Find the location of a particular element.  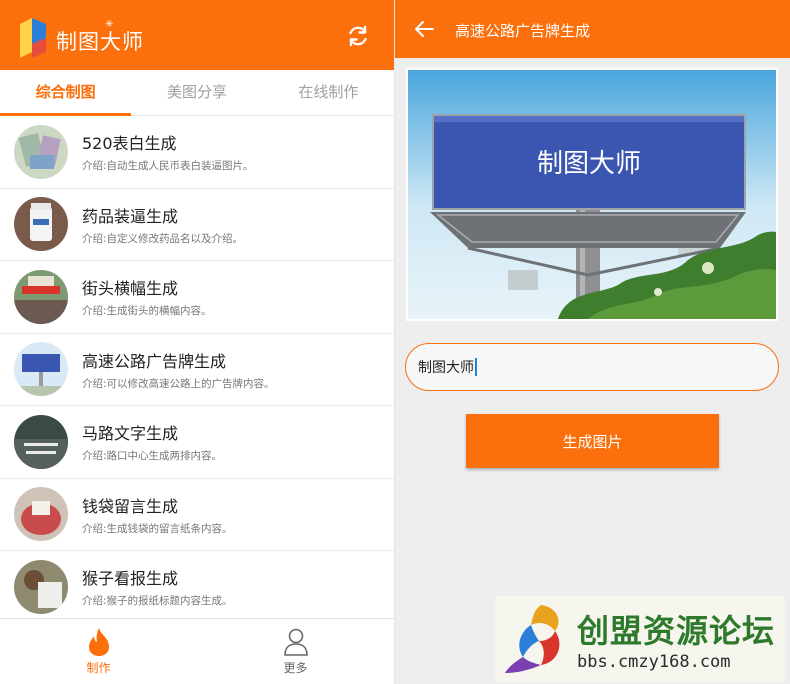

billboard-text-input: 制图大师 is located at coordinates (592, 367).